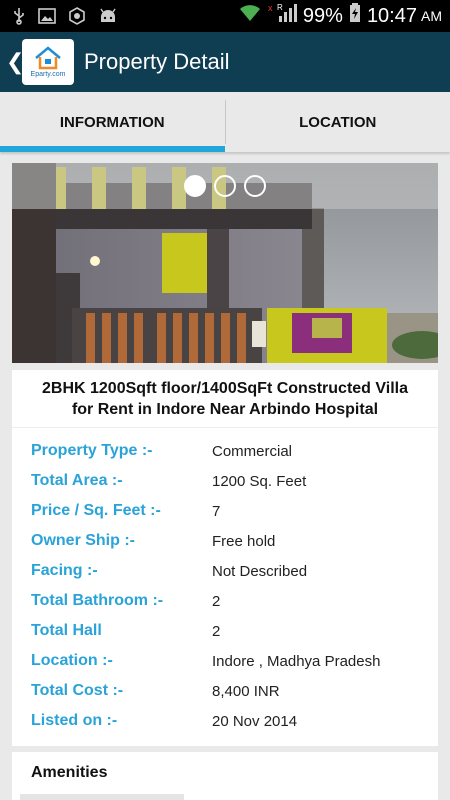 This screenshot has height=800, width=450. I want to click on detail-label: Property Type :-, so click(92, 450).